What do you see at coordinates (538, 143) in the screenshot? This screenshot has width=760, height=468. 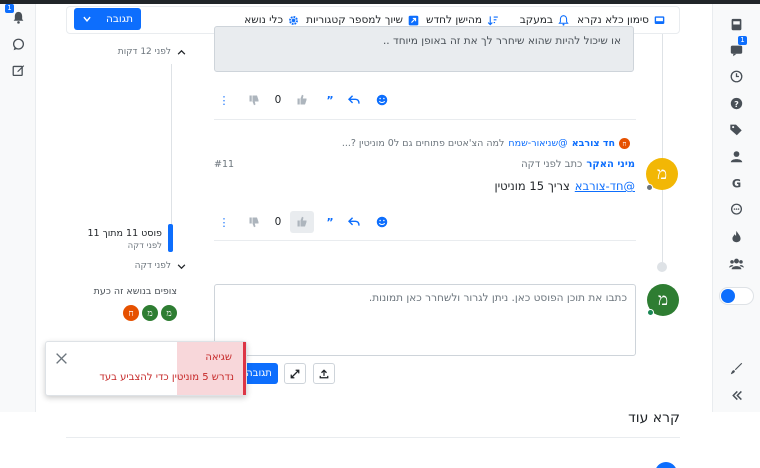 I see `parent-mention: @שניאור-שמח` at bounding box center [538, 143].